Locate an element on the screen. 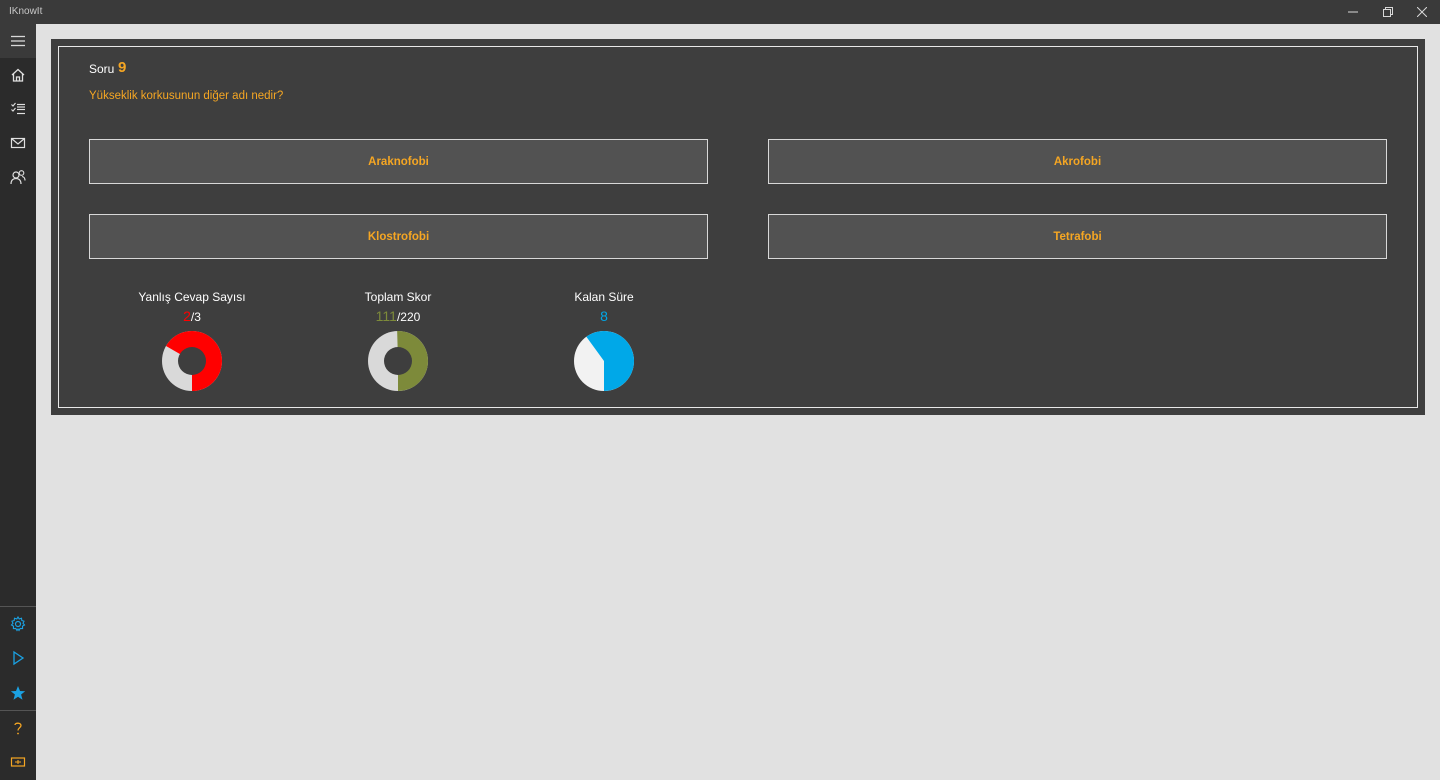 The height and width of the screenshot is (780, 1440). total-score-value: 111/220 is located at coordinates (398, 316).